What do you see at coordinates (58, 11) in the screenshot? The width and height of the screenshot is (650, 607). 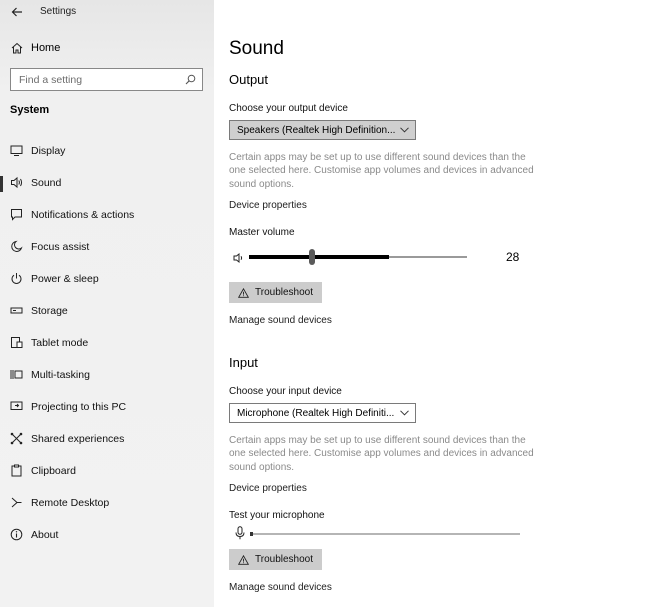 I see `window-title: Settings` at bounding box center [58, 11].